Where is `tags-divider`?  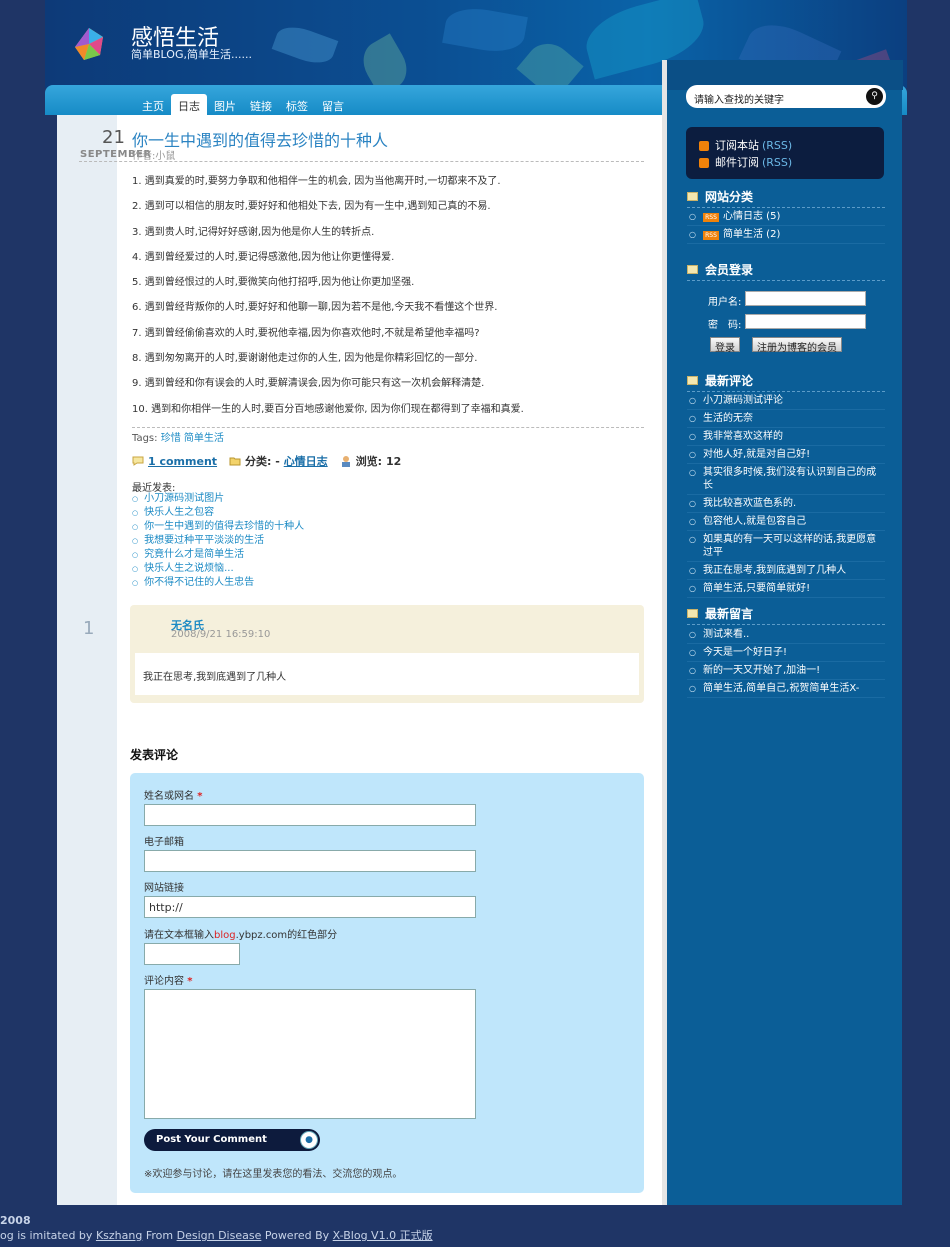 tags-divider is located at coordinates (388, 427).